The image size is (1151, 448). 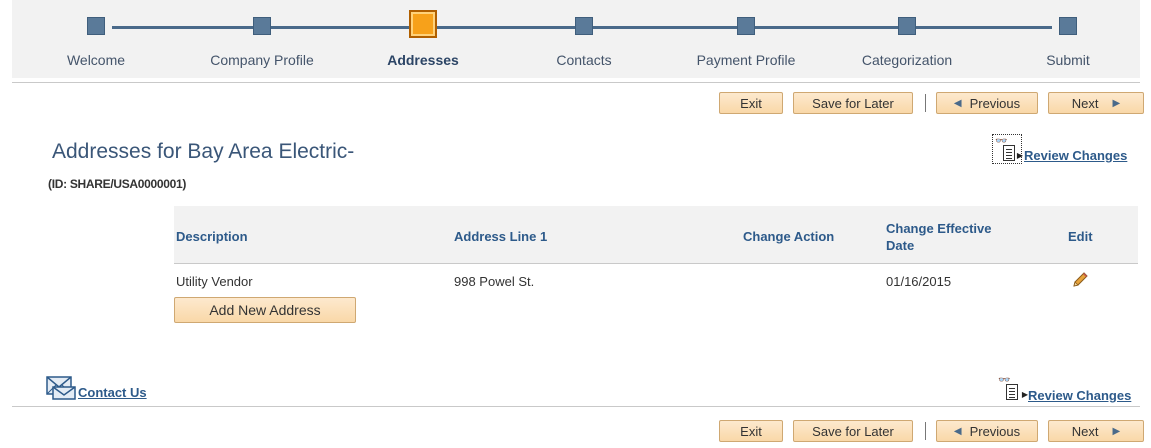 What do you see at coordinates (907, 39) in the screenshot?
I see `train-step-categorization: Categorization` at bounding box center [907, 39].